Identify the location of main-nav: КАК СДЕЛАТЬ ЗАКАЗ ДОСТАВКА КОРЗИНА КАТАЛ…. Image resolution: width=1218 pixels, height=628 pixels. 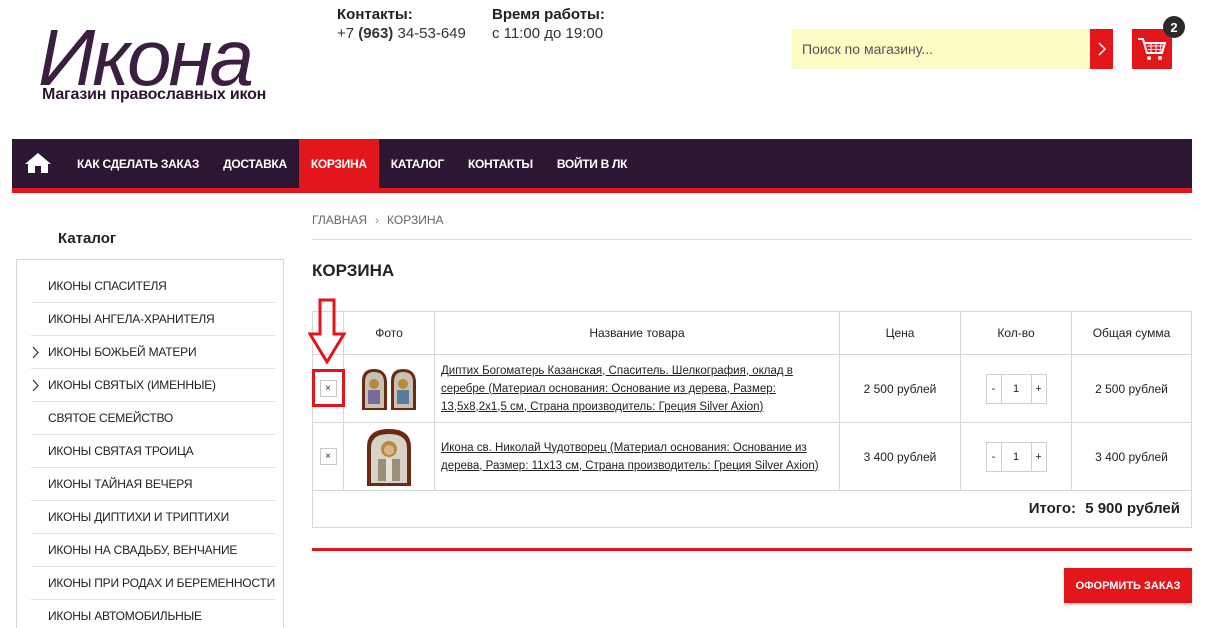
(602, 166).